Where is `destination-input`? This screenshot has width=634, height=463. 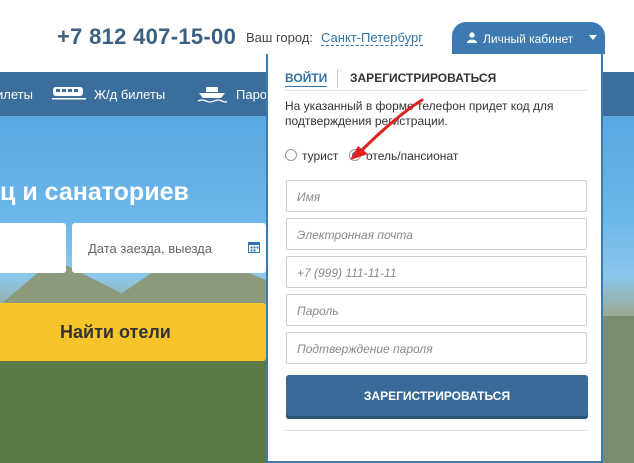 destination-input is located at coordinates (33, 248).